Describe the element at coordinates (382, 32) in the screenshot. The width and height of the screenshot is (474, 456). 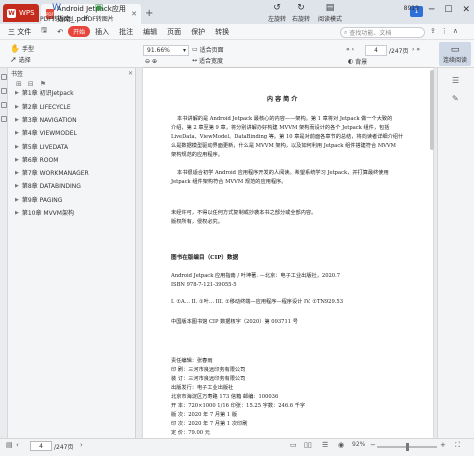
I see `search-input: ⌕ 查找功能、文档` at that location.